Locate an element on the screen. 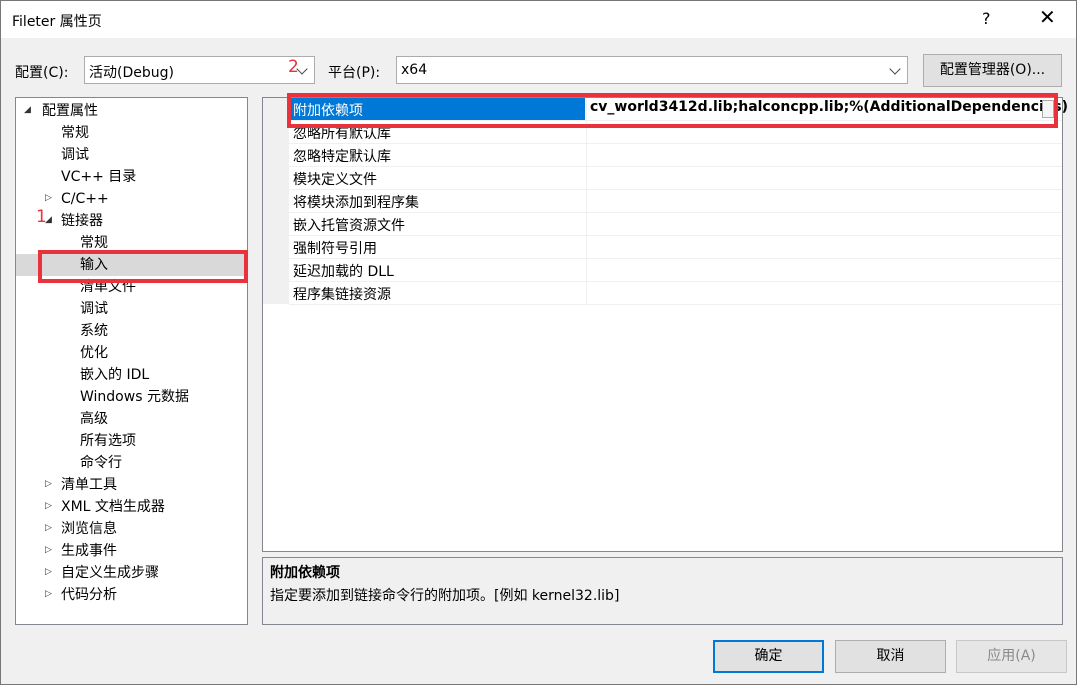 This screenshot has width=1077, height=685. tree-item-label: VC++ 目录 is located at coordinates (99, 177).